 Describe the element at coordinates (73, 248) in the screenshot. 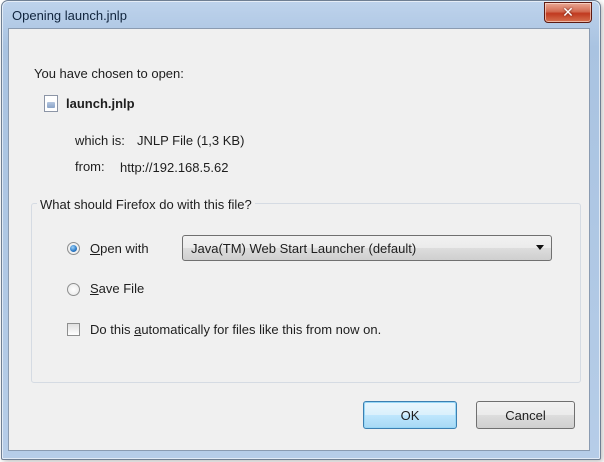

I see `open-with-radio` at that location.